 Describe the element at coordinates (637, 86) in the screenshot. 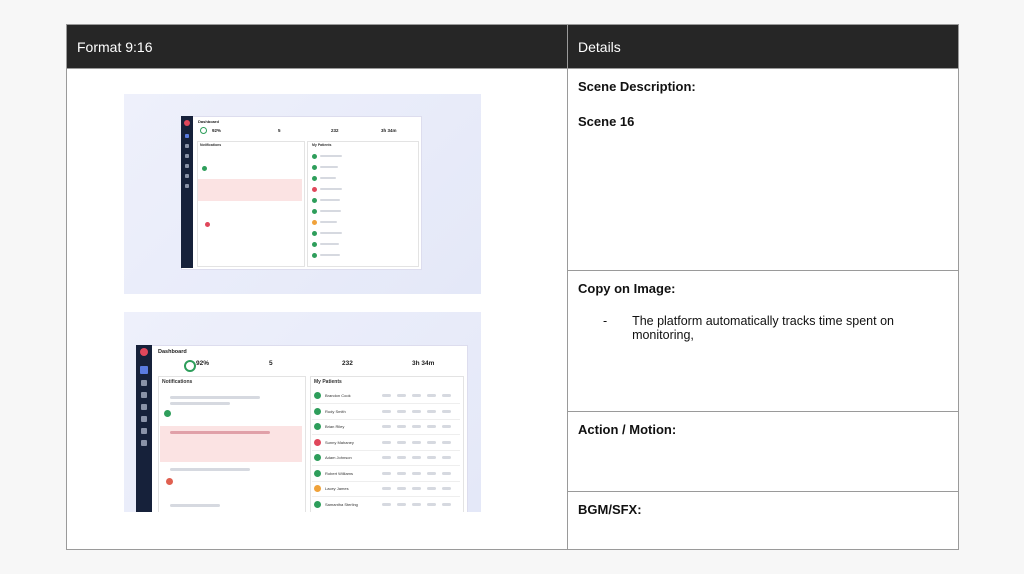

I see `scene-description-label: Scene Description:` at that location.